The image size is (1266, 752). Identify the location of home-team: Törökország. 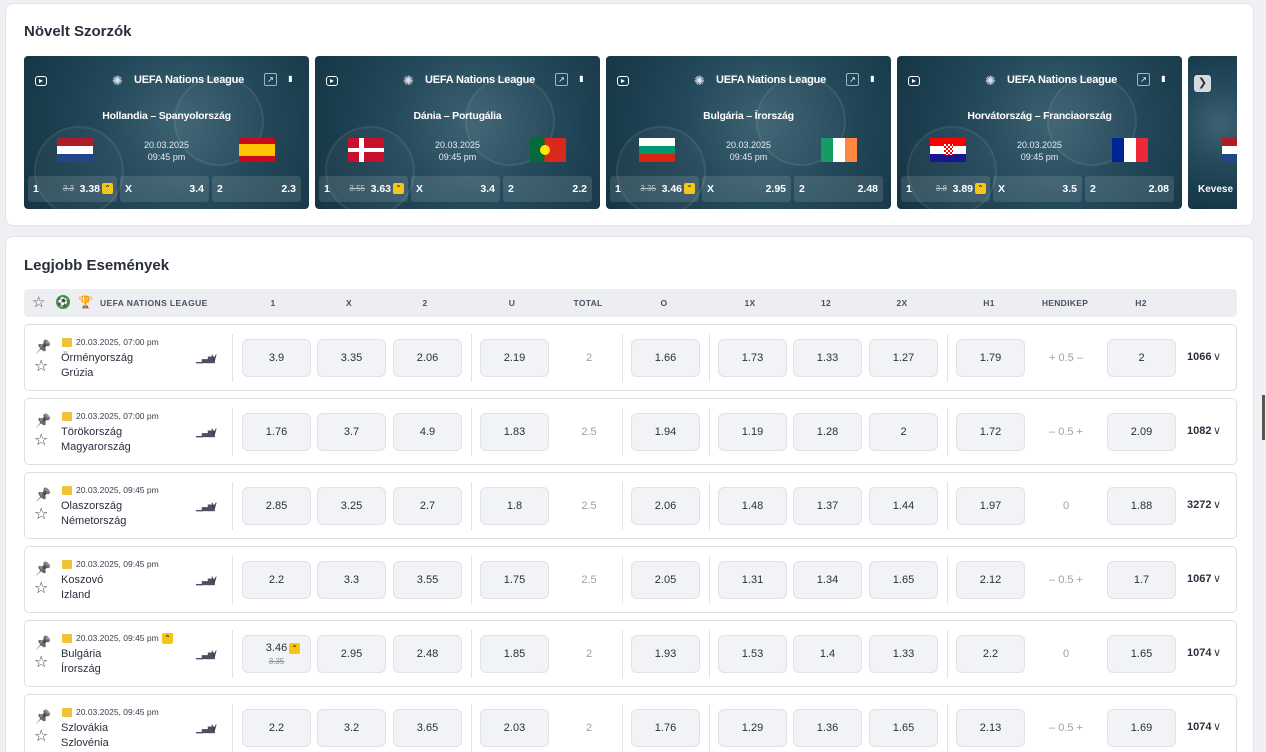
(91, 432).